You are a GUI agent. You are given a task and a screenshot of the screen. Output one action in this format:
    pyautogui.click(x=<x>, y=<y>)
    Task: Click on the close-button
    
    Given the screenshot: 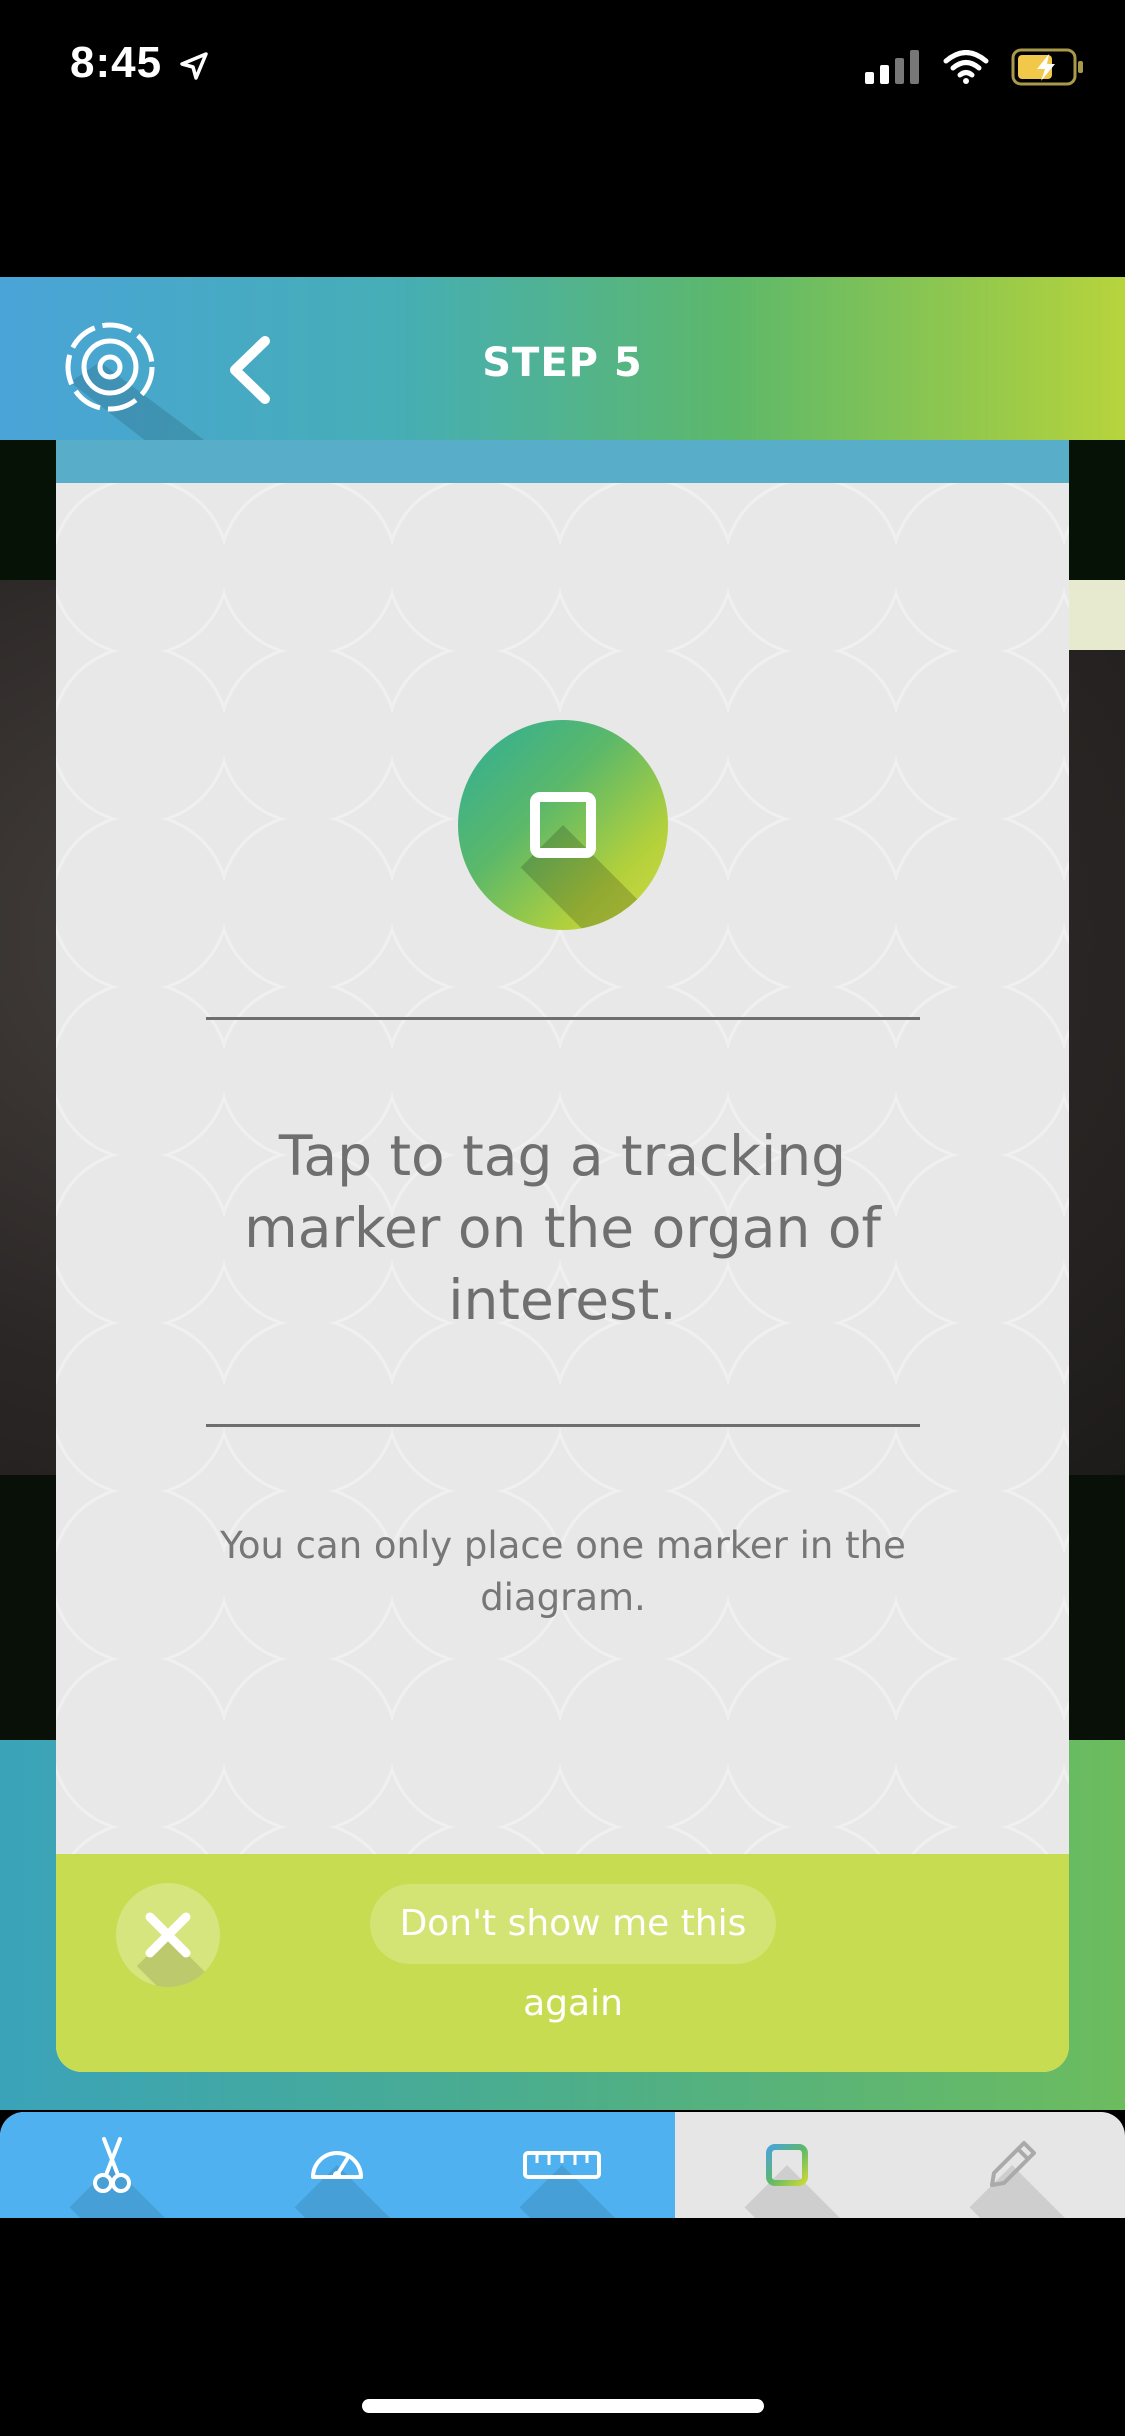 What is the action you would take?
    pyautogui.click(x=168, y=1935)
    